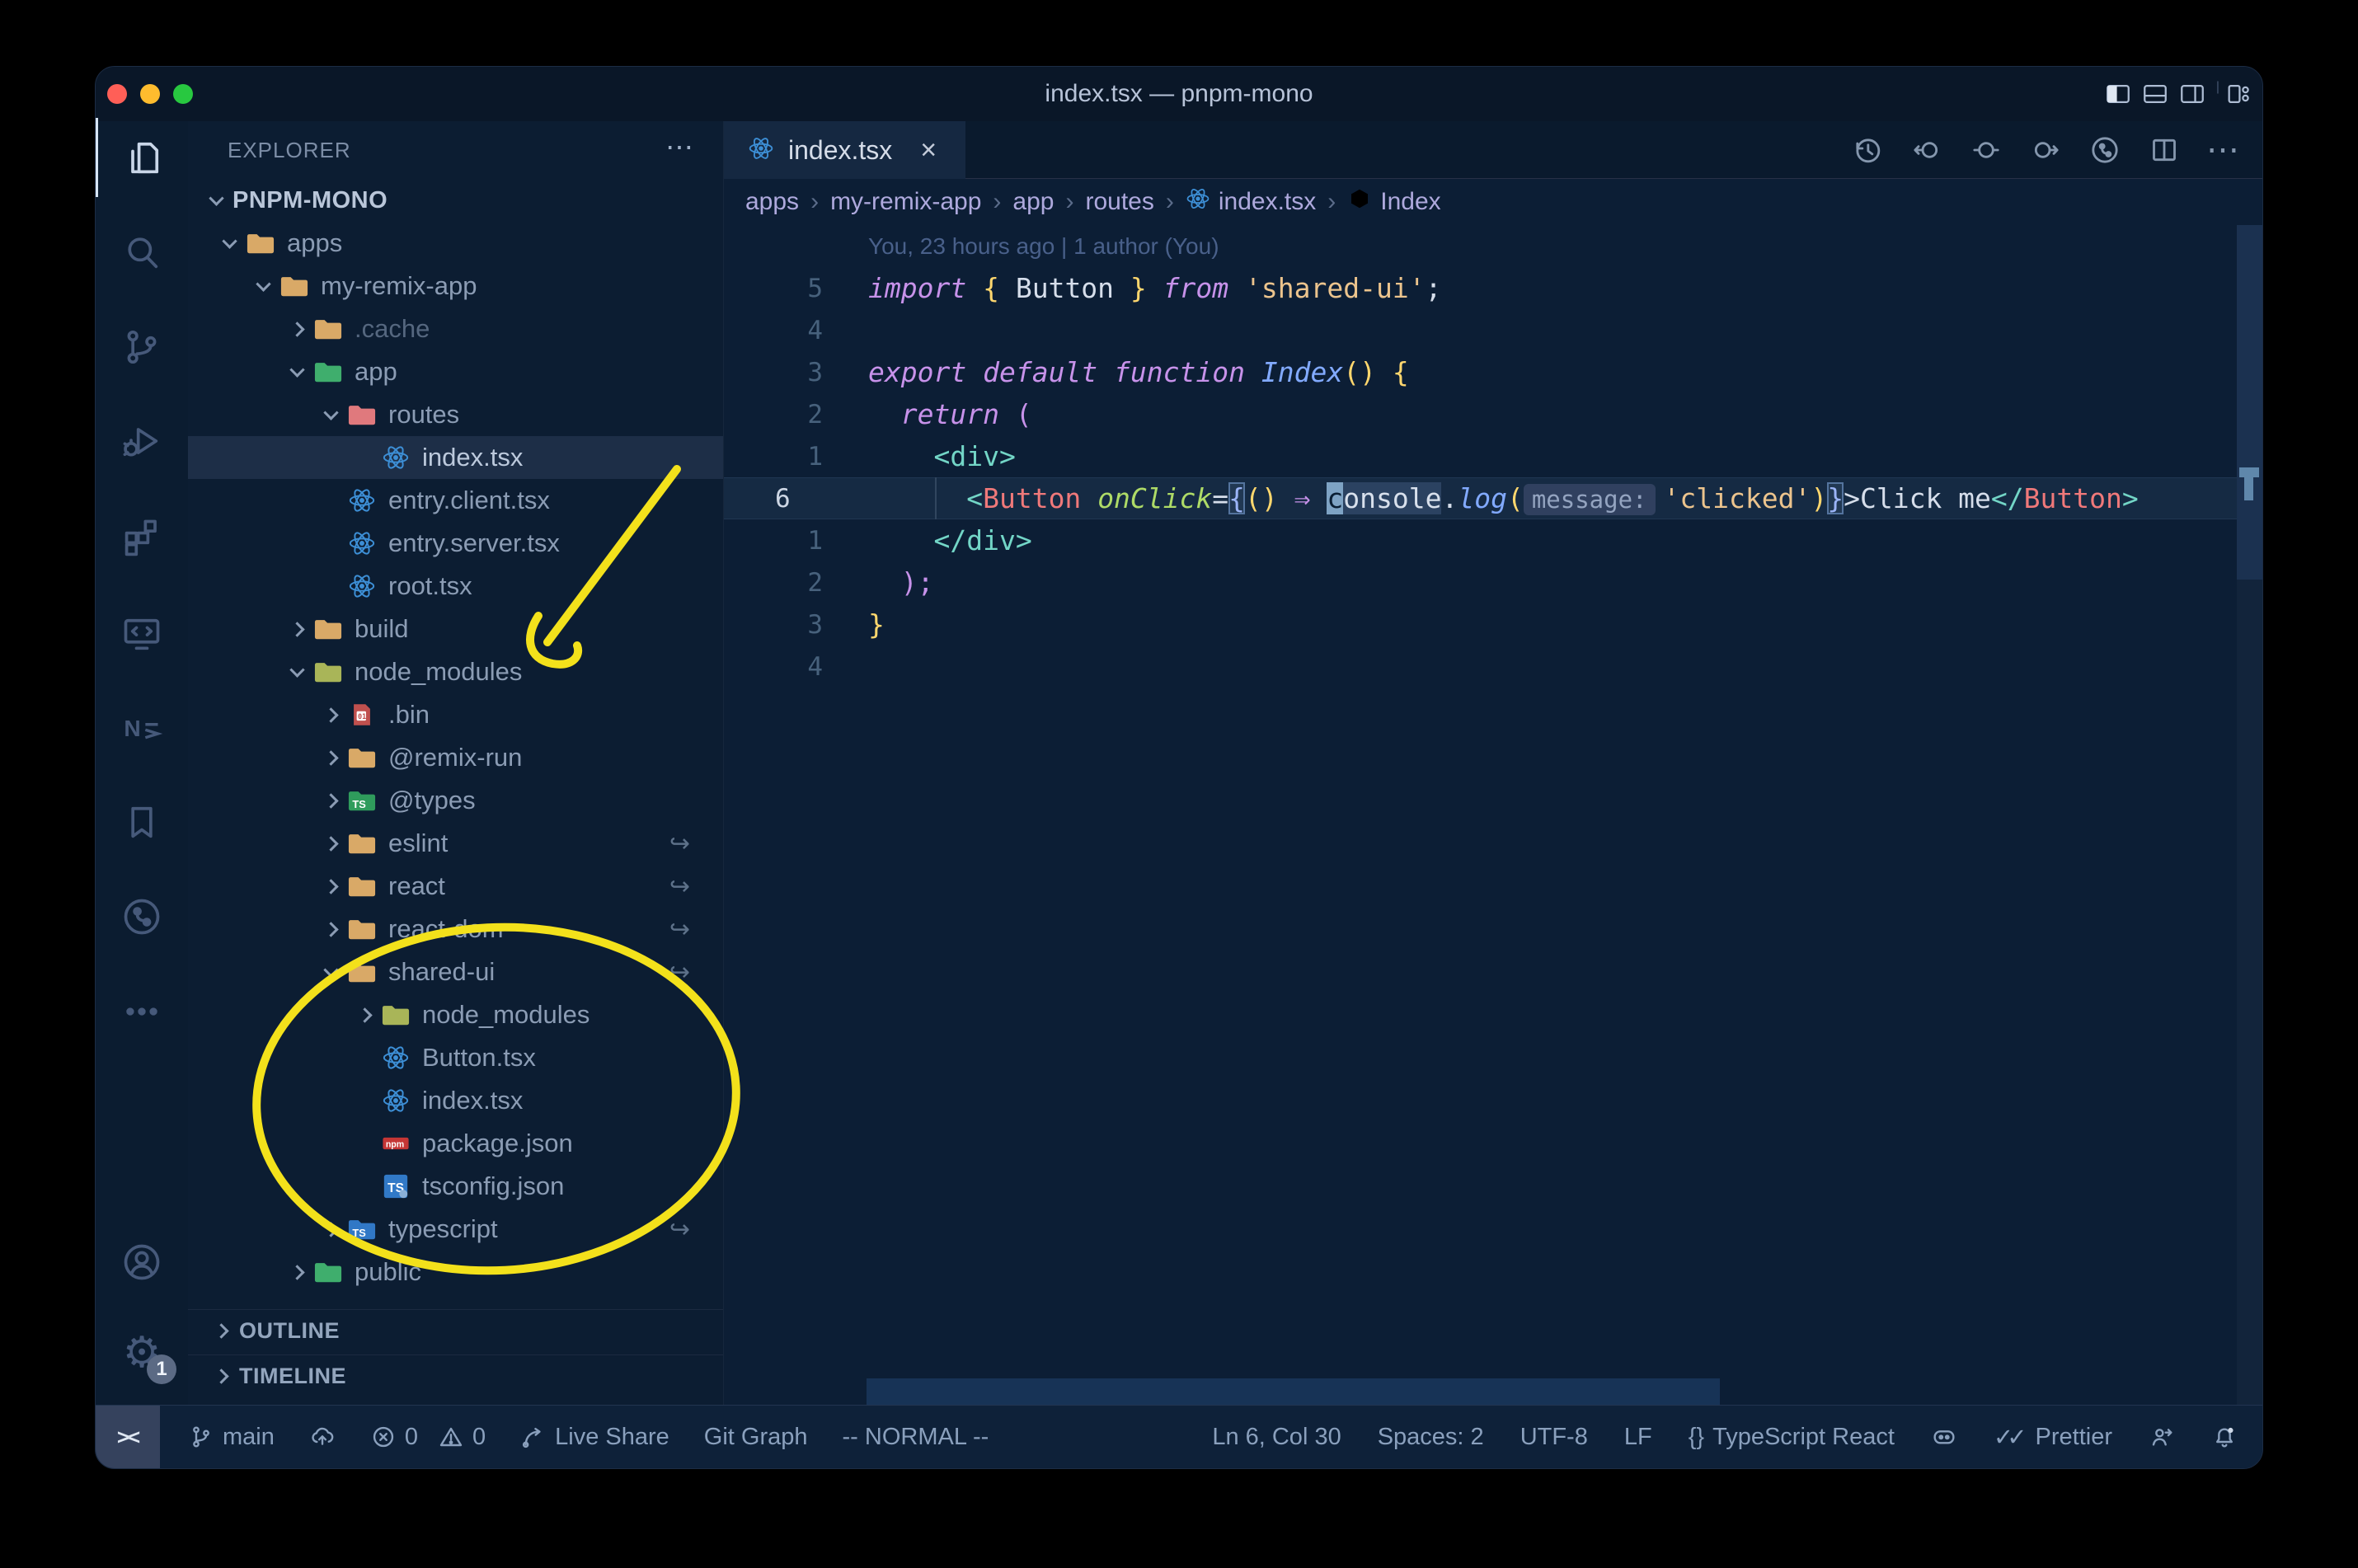 This screenshot has width=2358, height=1568. Describe the element at coordinates (142, 441) in the screenshot. I see `run-debug-activity-item` at that location.